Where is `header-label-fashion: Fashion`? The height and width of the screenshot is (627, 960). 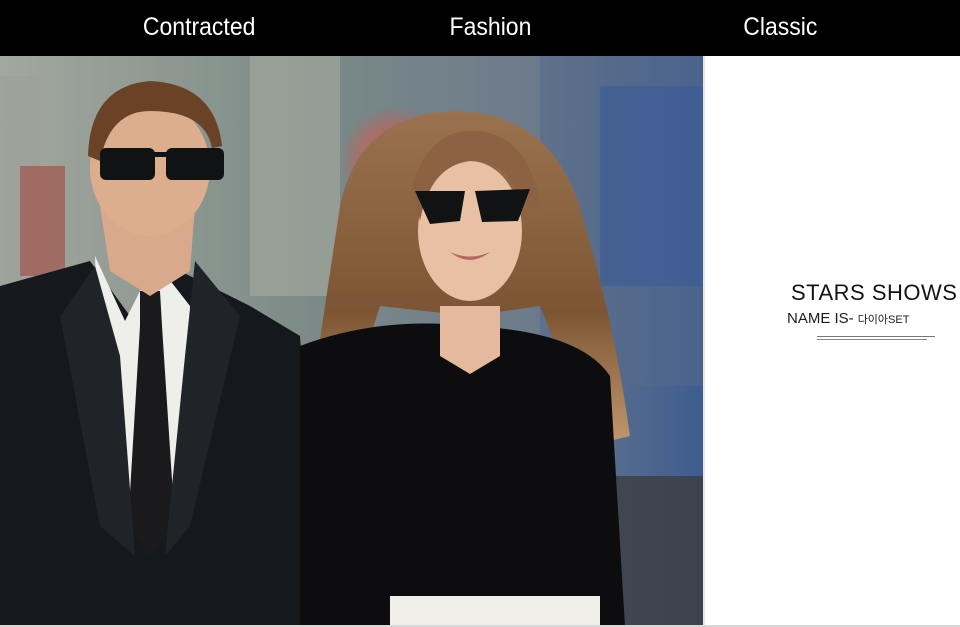
header-label-fashion: Fashion is located at coordinates (490, 27).